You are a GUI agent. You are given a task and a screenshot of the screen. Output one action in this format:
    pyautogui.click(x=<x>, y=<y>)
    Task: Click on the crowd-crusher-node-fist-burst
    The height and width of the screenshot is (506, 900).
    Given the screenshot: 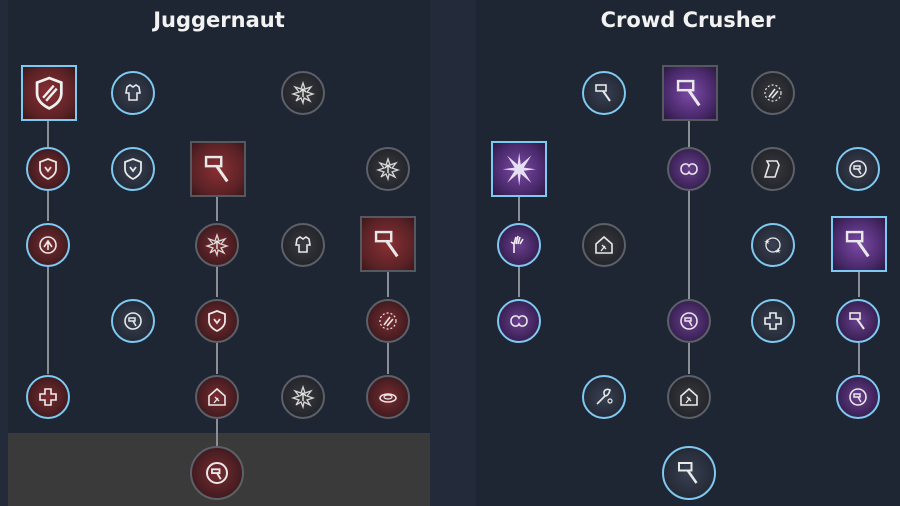 What is the action you would take?
    pyautogui.click(x=773, y=93)
    